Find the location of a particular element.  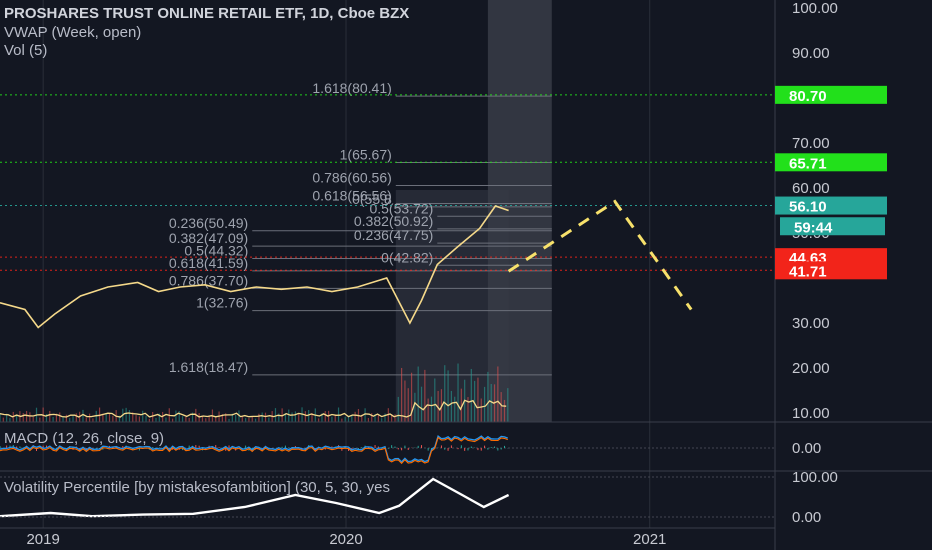

price-badge-label: 80.70 is located at coordinates (808, 96).